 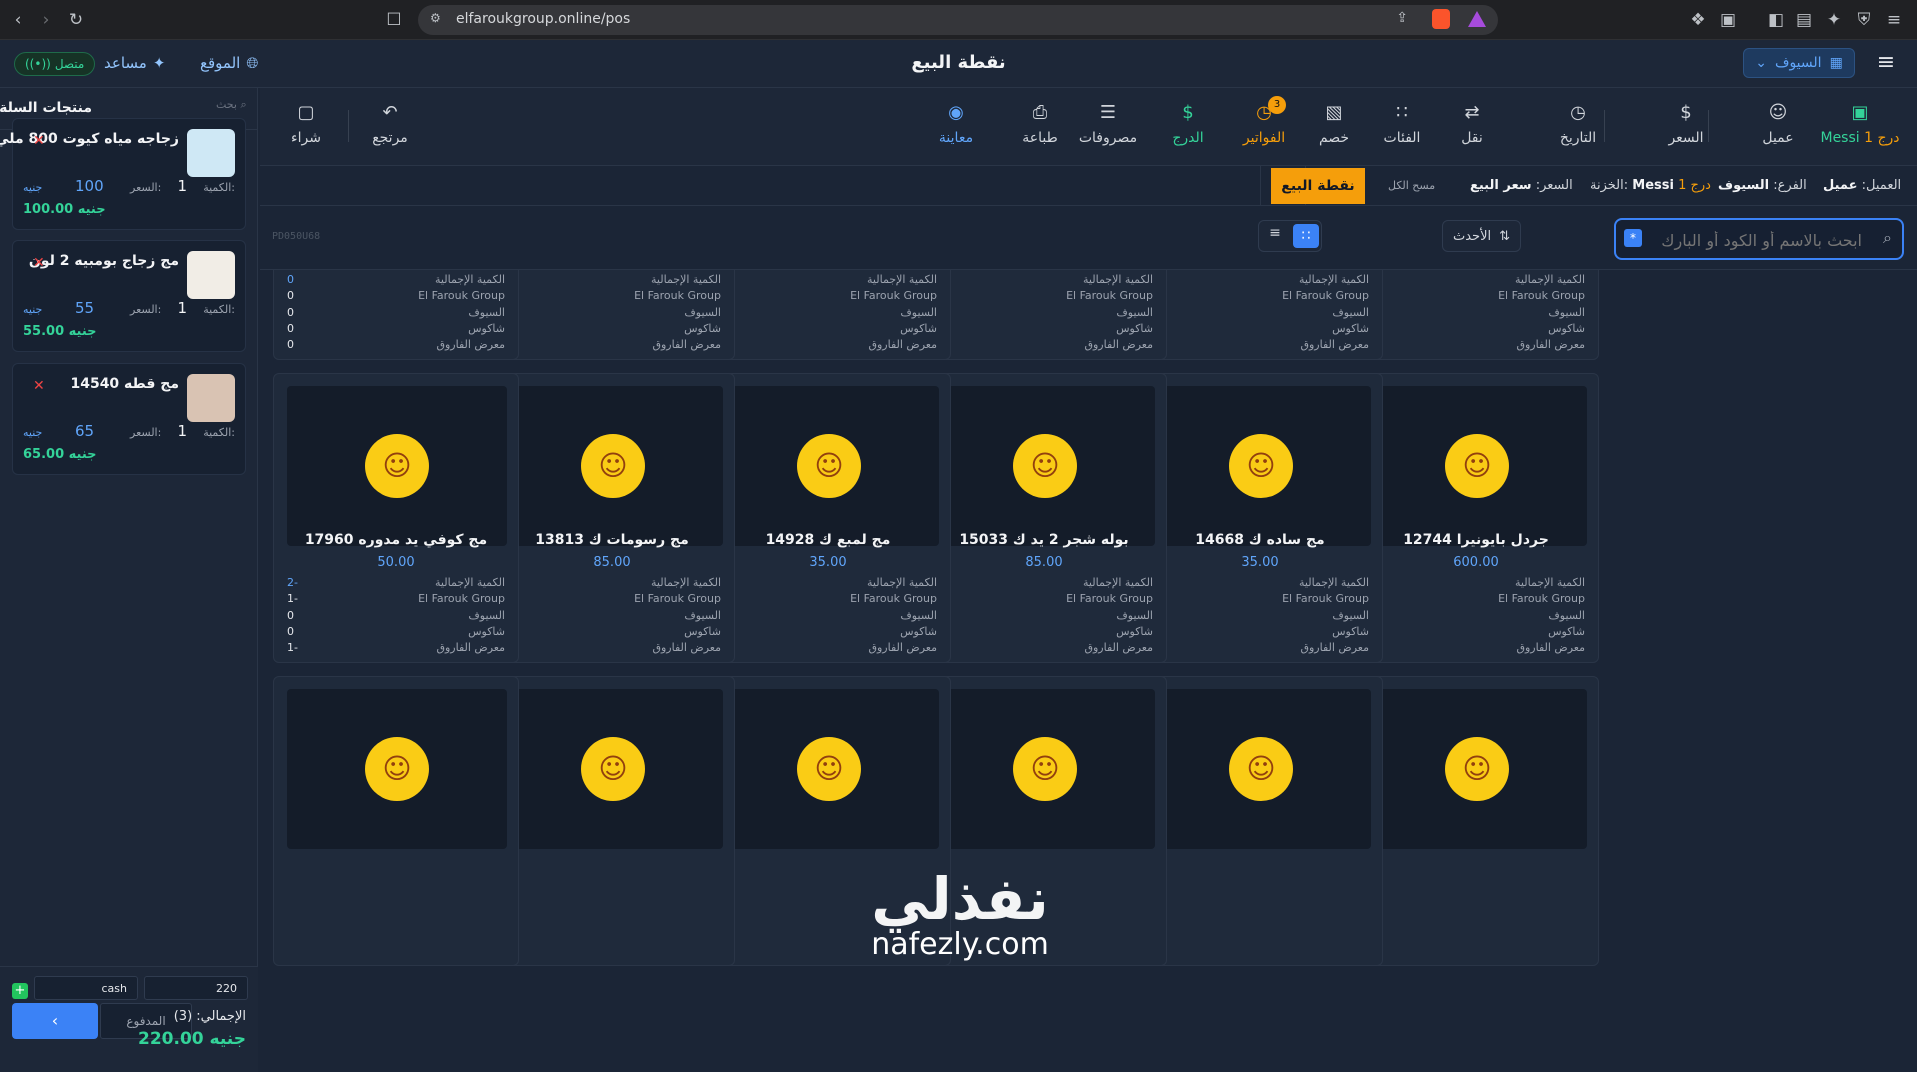 I want to click on payment-amount-input: 220, so click(x=196, y=988).